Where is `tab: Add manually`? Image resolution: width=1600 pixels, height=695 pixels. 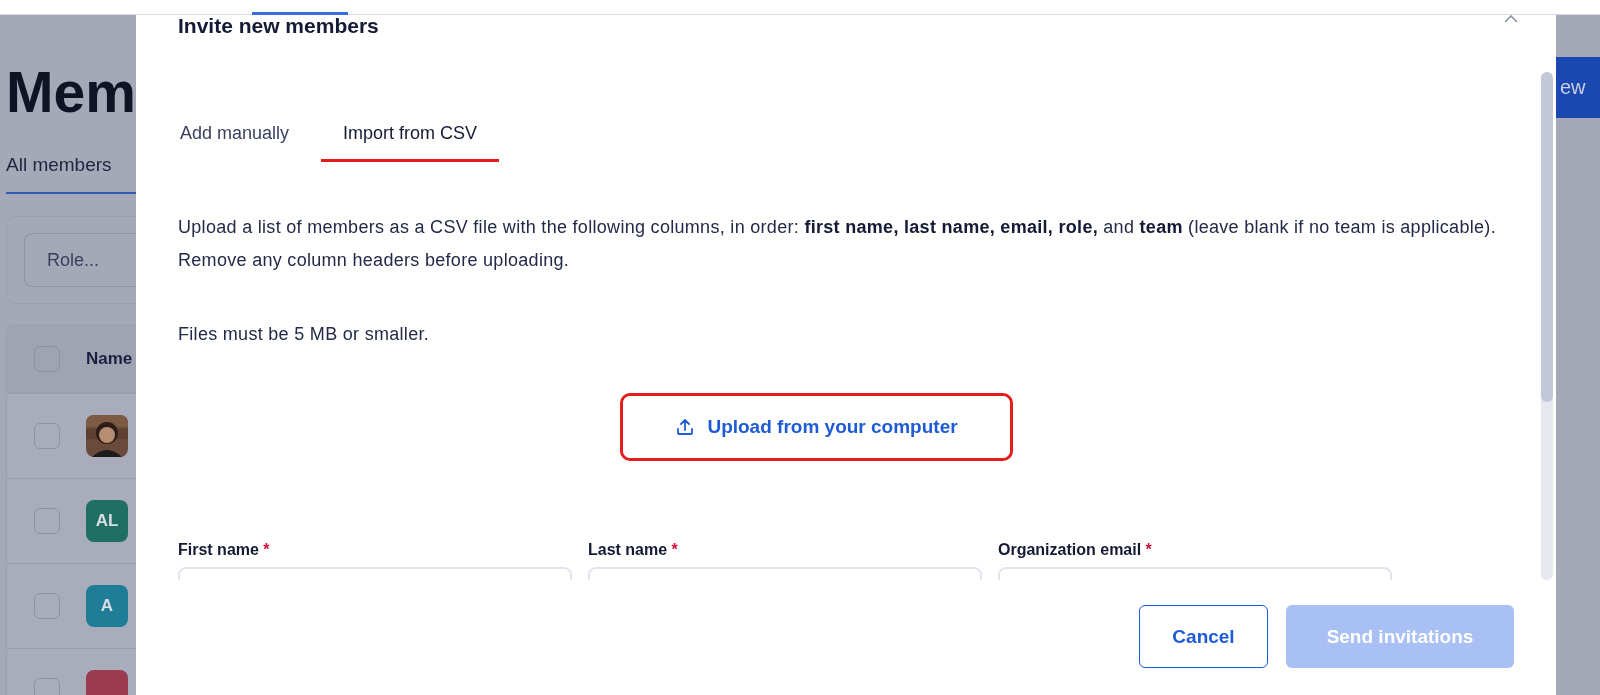 tab: Add manually is located at coordinates (235, 133).